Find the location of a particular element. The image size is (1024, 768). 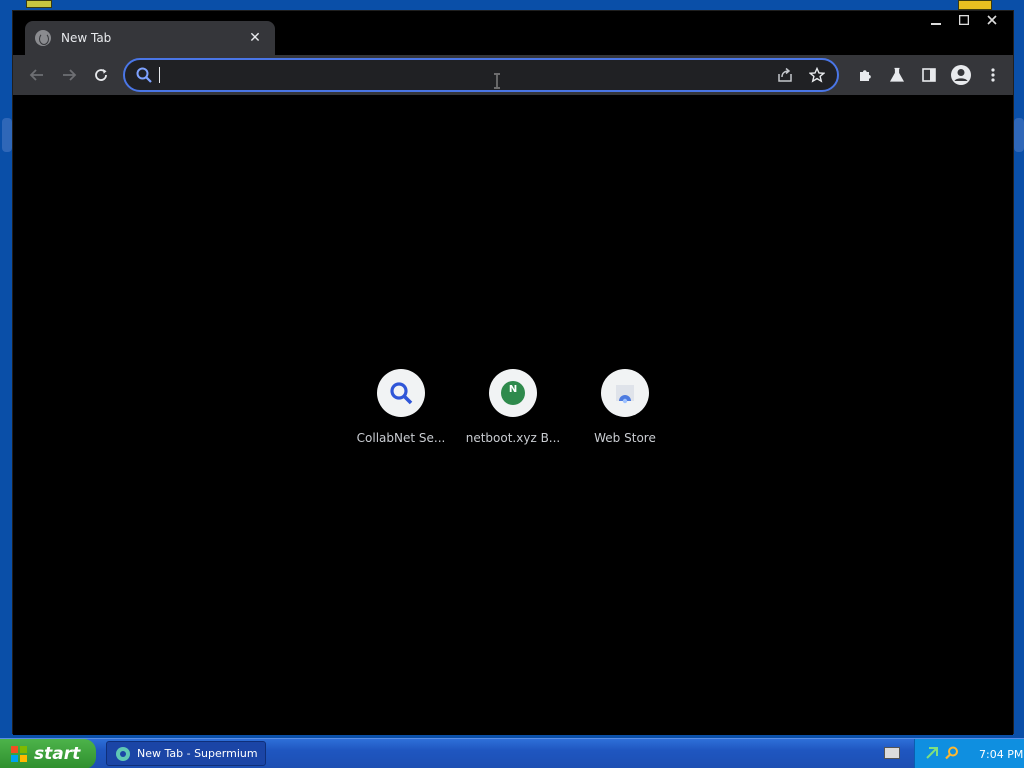

clock: 7:04 PM is located at coordinates (1001, 754).